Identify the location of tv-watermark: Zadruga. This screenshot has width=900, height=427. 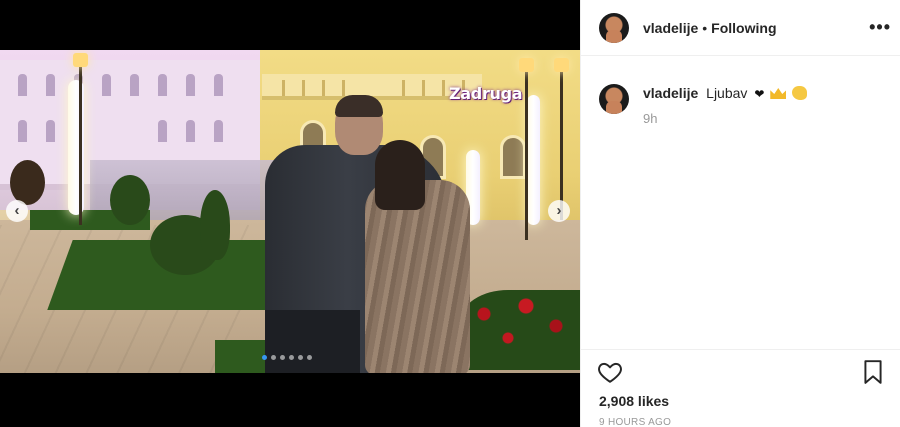
(486, 93).